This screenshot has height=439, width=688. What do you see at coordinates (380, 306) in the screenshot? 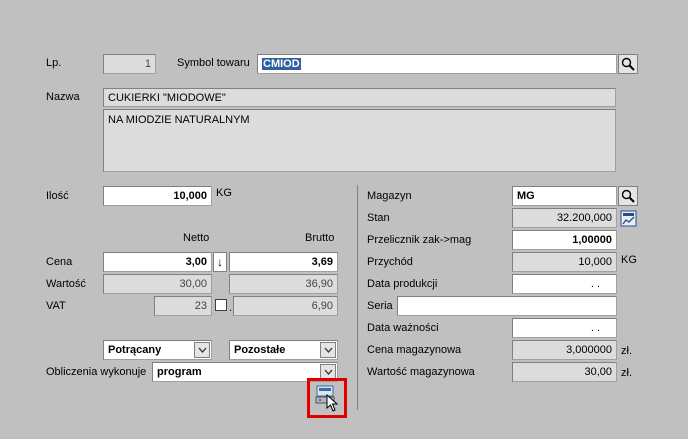
I see `seria-label: Seria` at bounding box center [380, 306].